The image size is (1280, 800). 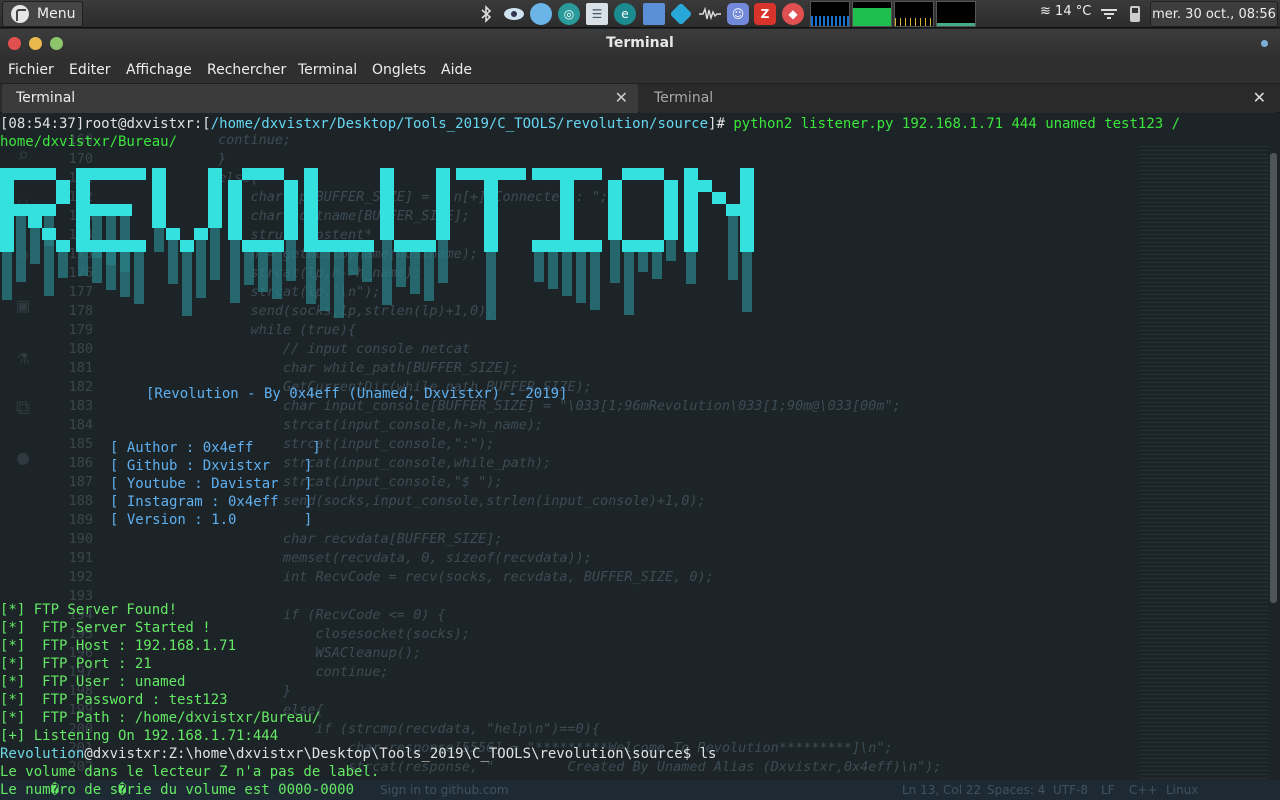 I want to click on revolution-ascii-banner, so click(x=380, y=250).